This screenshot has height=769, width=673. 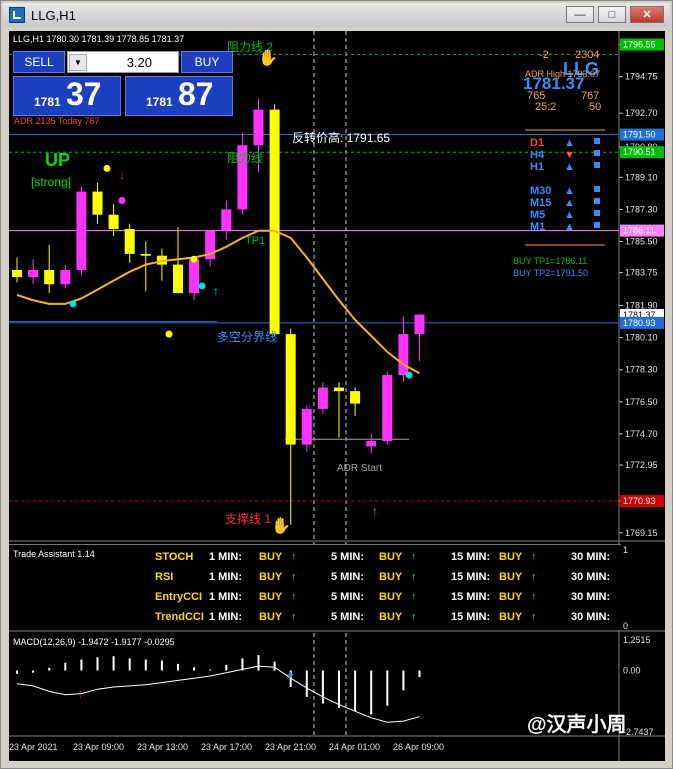 I want to click on y-tick-label: 1794.75, so click(x=641, y=77).